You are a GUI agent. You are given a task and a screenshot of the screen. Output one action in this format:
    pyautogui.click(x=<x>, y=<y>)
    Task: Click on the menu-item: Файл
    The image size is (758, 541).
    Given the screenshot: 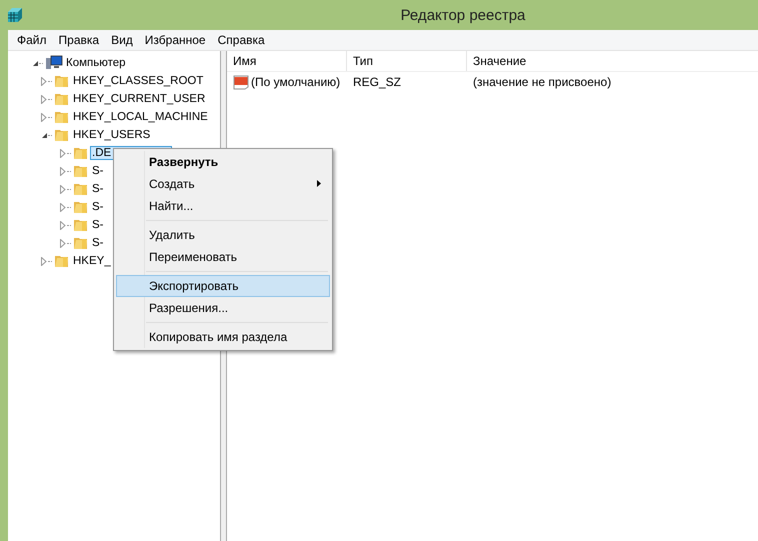 What is the action you would take?
    pyautogui.click(x=32, y=40)
    